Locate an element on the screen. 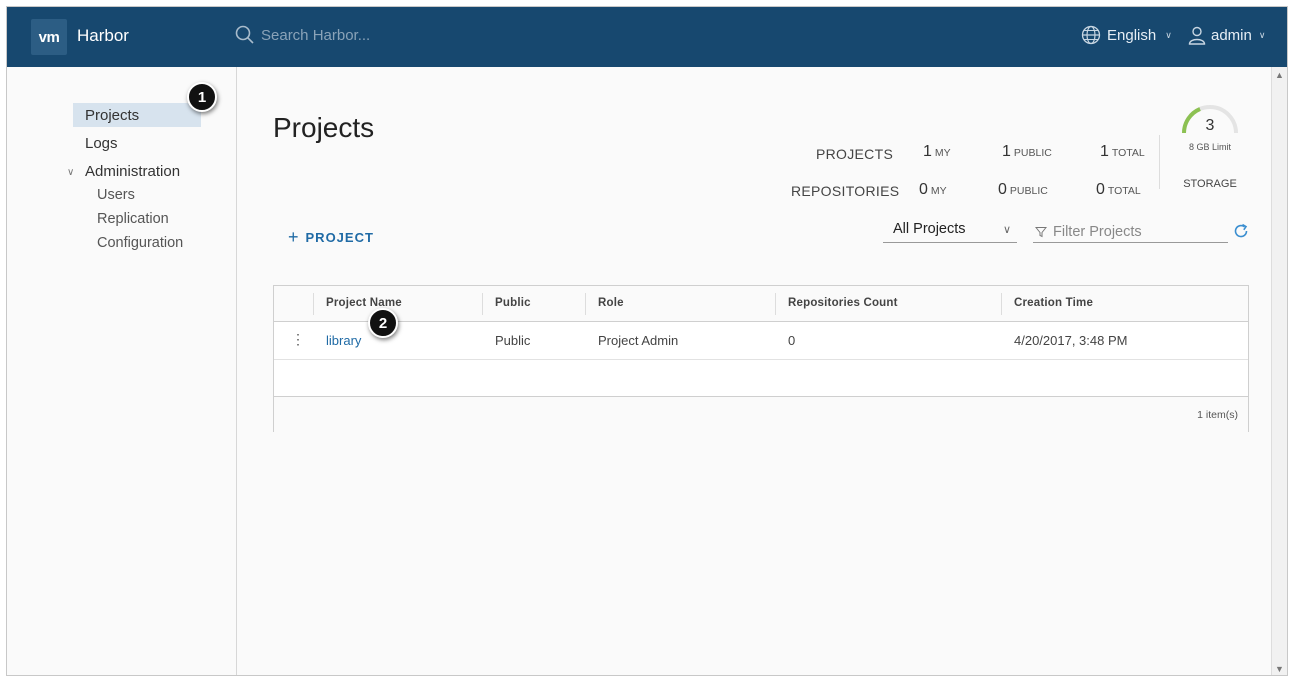 This screenshot has width=1295, height=682. column-header-repositories-count: Repositories Count is located at coordinates (843, 303).